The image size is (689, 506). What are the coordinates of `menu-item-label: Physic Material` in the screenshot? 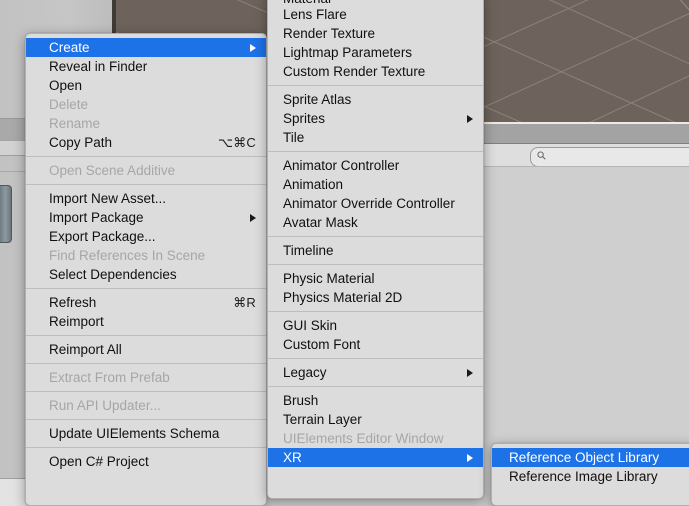 It's located at (329, 278).